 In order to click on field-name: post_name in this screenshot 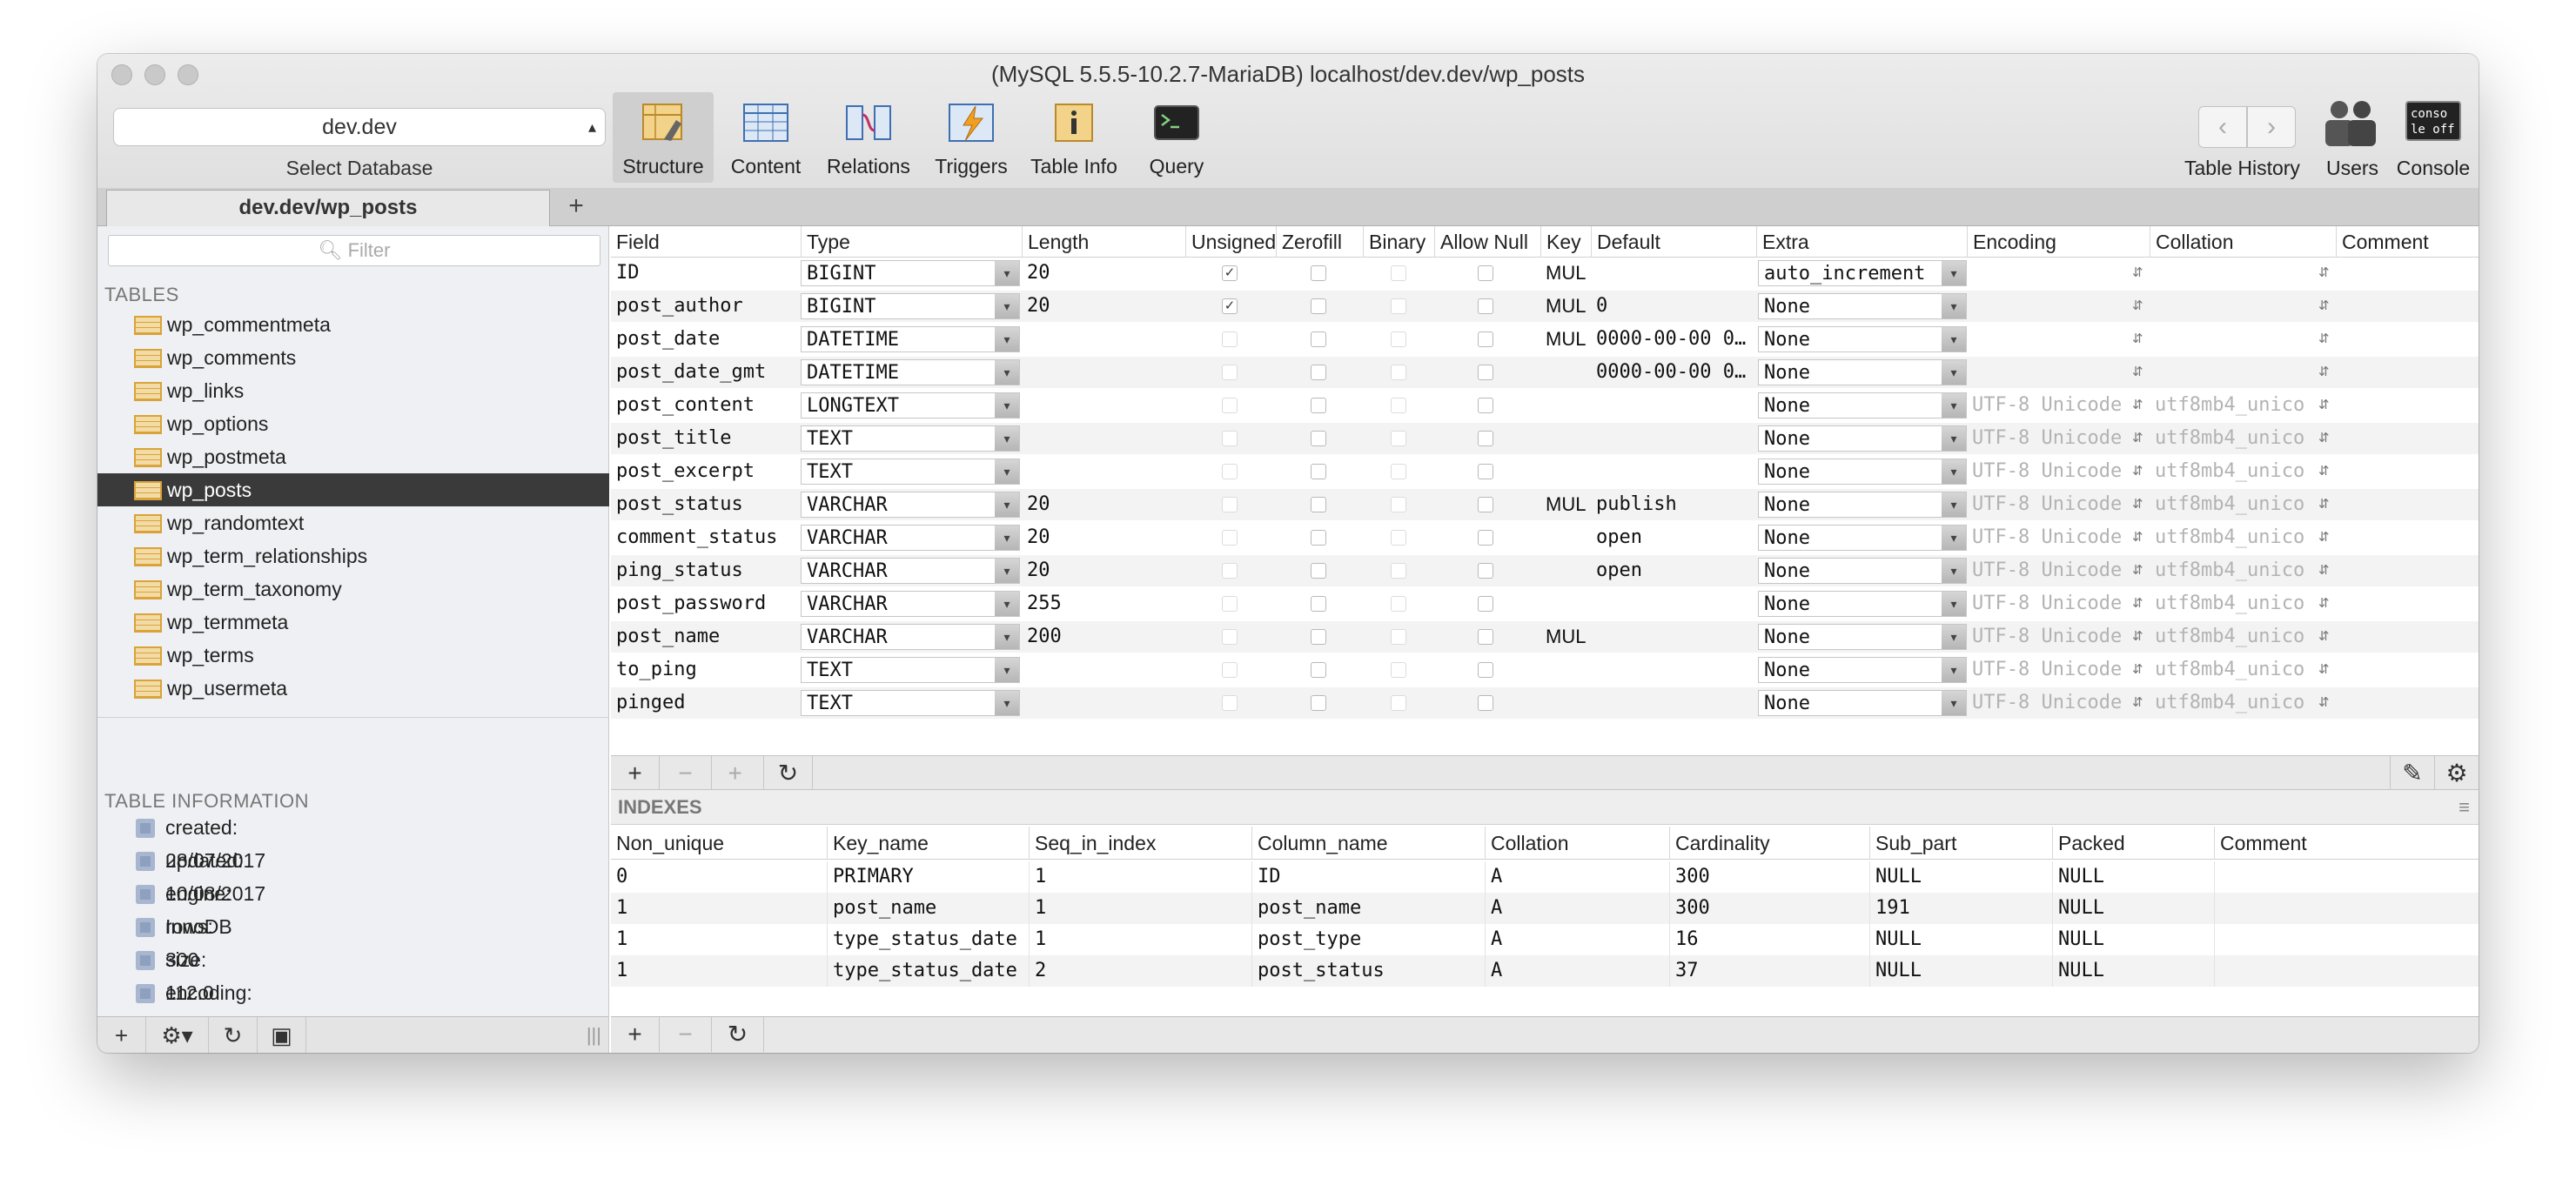, I will do `click(706, 637)`.